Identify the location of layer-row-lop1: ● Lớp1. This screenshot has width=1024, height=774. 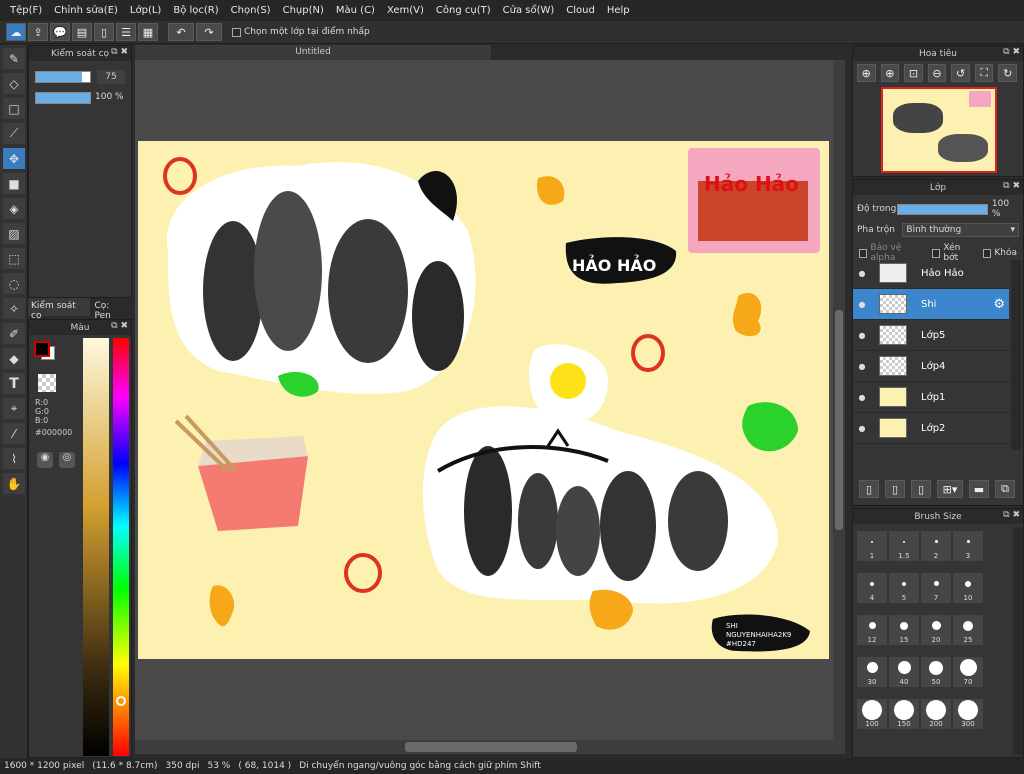
(931, 397).